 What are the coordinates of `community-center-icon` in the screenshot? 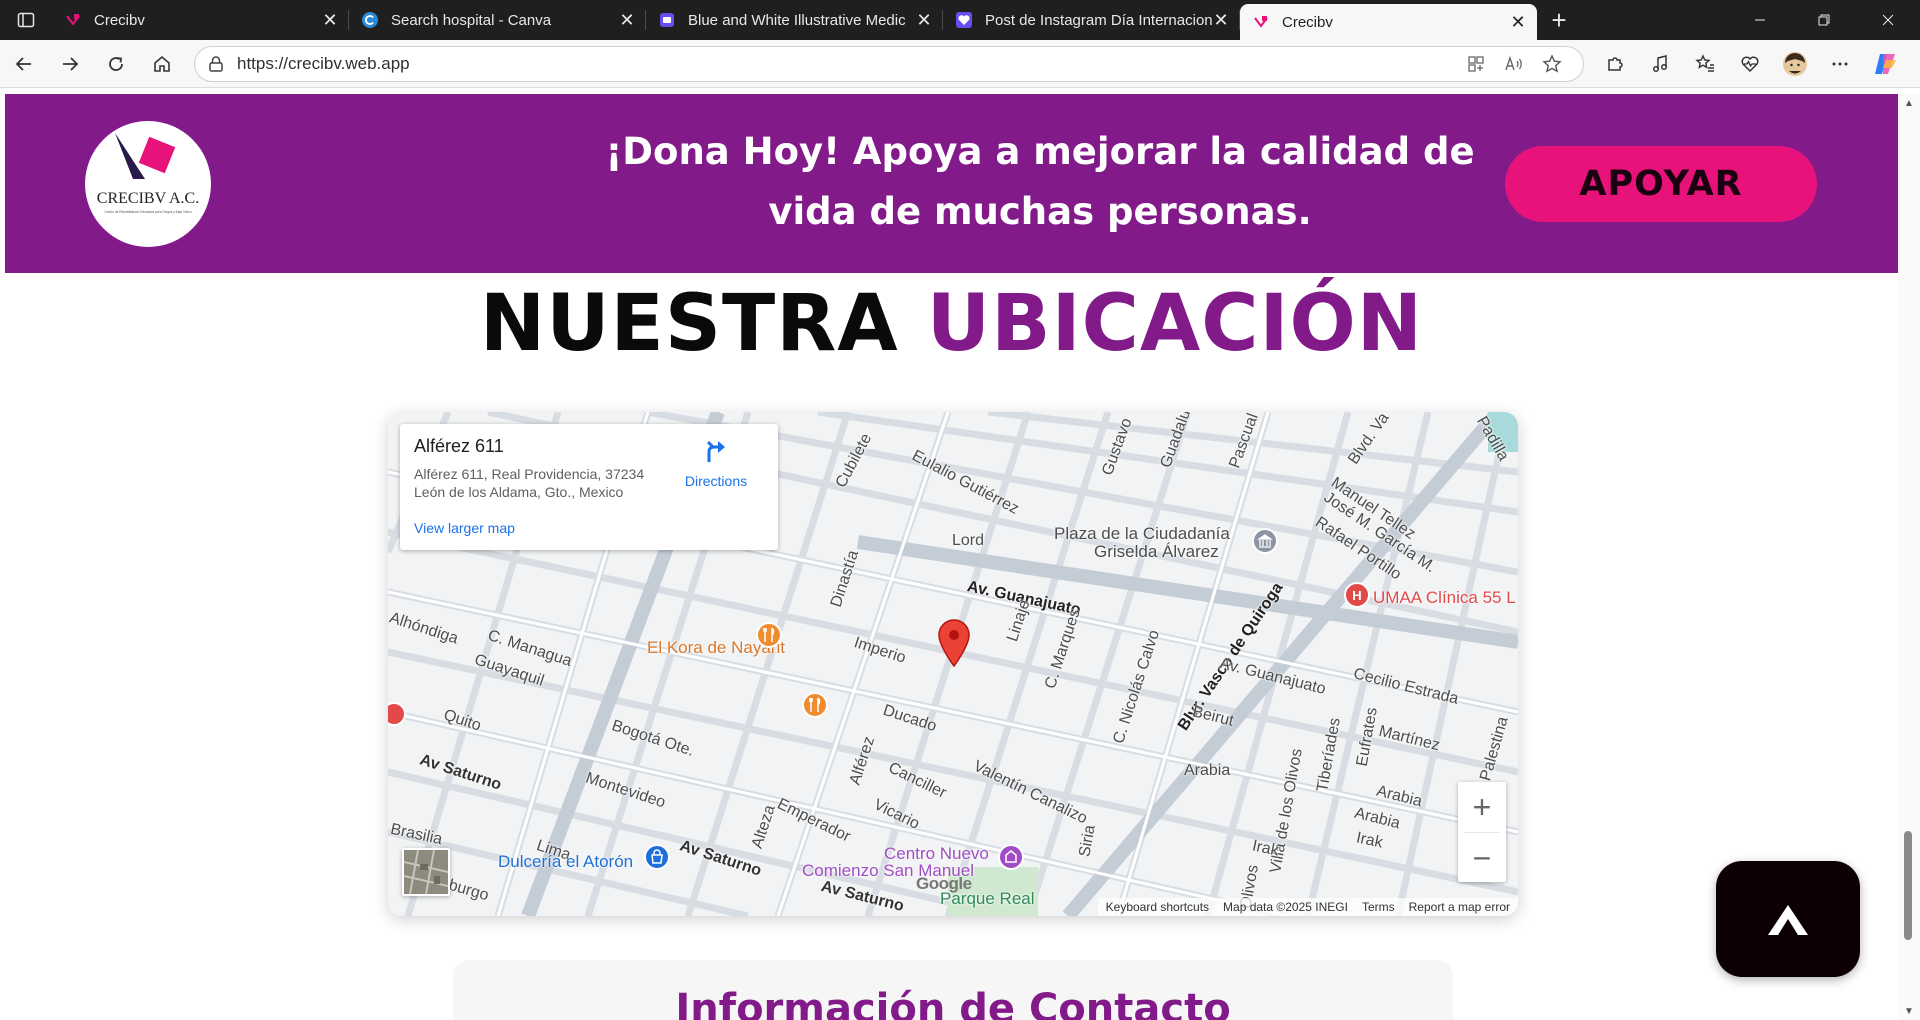 It's located at (1011, 857).